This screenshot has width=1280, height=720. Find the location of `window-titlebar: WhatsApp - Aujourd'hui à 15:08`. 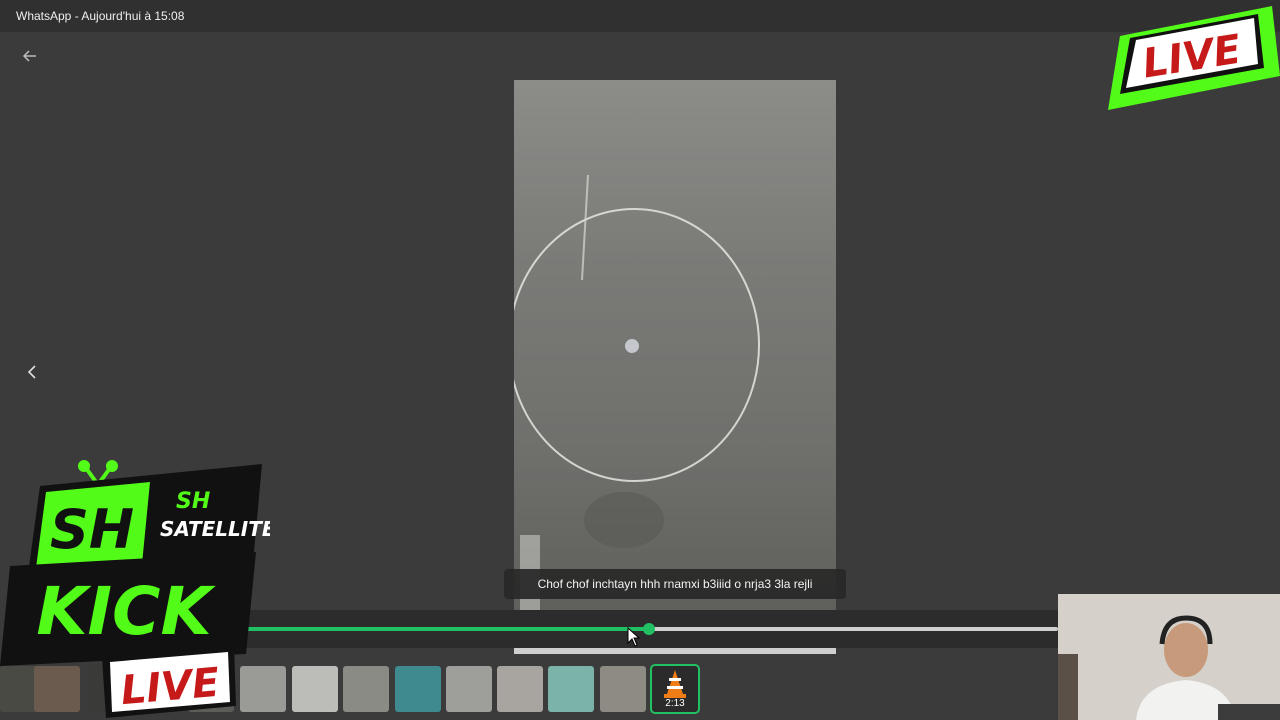

window-titlebar: WhatsApp - Aujourd'hui à 15:08 is located at coordinates (640, 16).